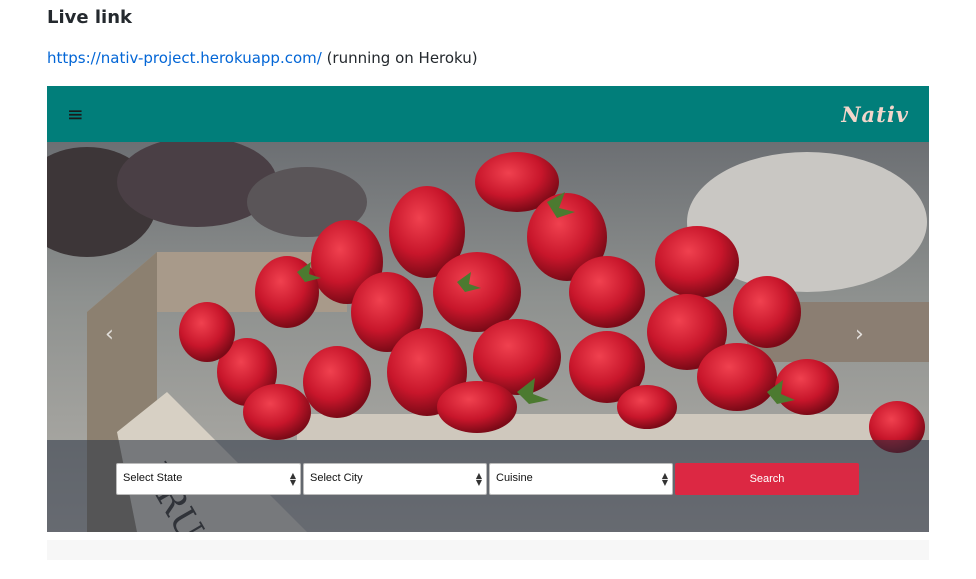 Image resolution: width=976 pixels, height=579 pixels. What do you see at coordinates (208, 479) in the screenshot?
I see `state-select: Select State ▲ ▼` at bounding box center [208, 479].